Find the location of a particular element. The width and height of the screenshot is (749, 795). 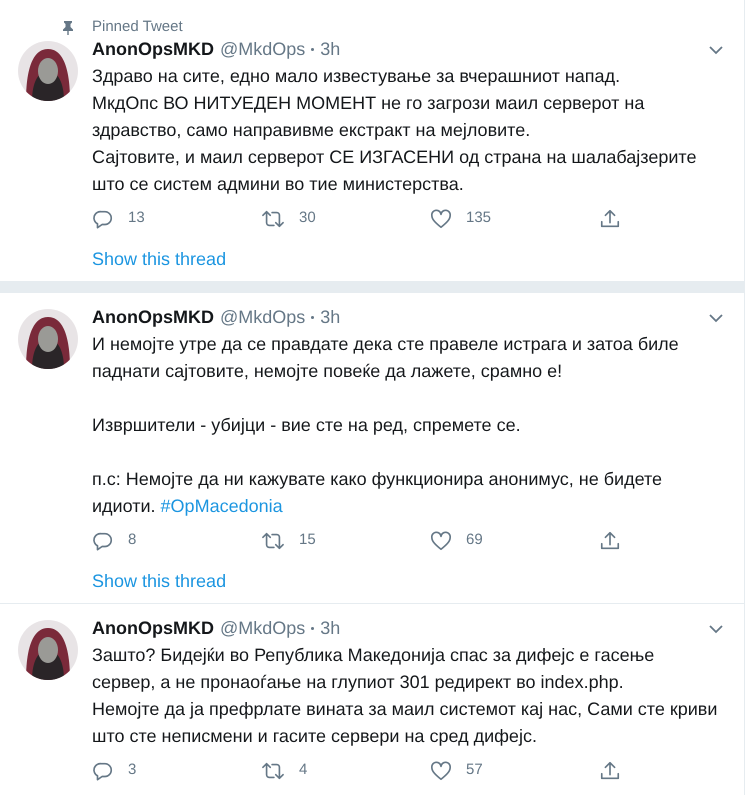

tweet-text: п.с: Немојте да ни кажувате како функционира анонимус, не бидете идиоти. #OpMacedonia is located at coordinates (378, 493).